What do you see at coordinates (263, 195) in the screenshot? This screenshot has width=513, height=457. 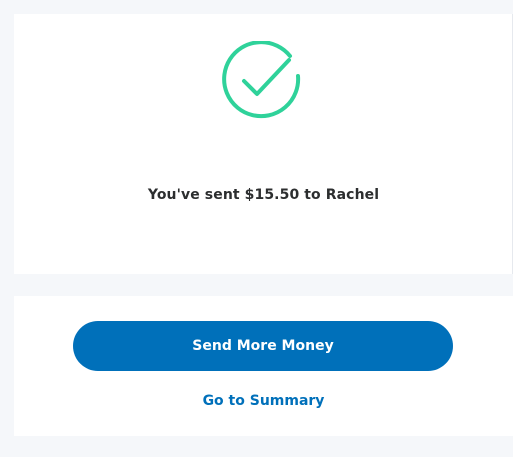 I see `confirmation-message: You've sent $15.50 to Rachel` at bounding box center [263, 195].